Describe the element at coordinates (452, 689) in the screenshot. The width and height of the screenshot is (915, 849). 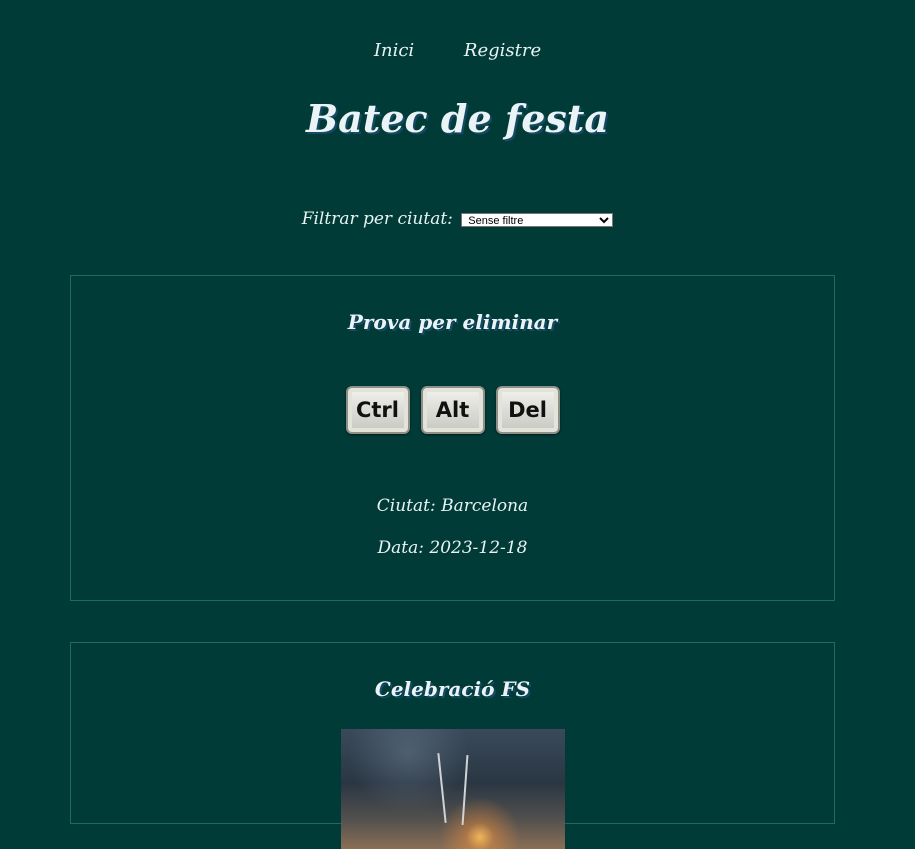
I see `event-title: Celebració FS` at that location.